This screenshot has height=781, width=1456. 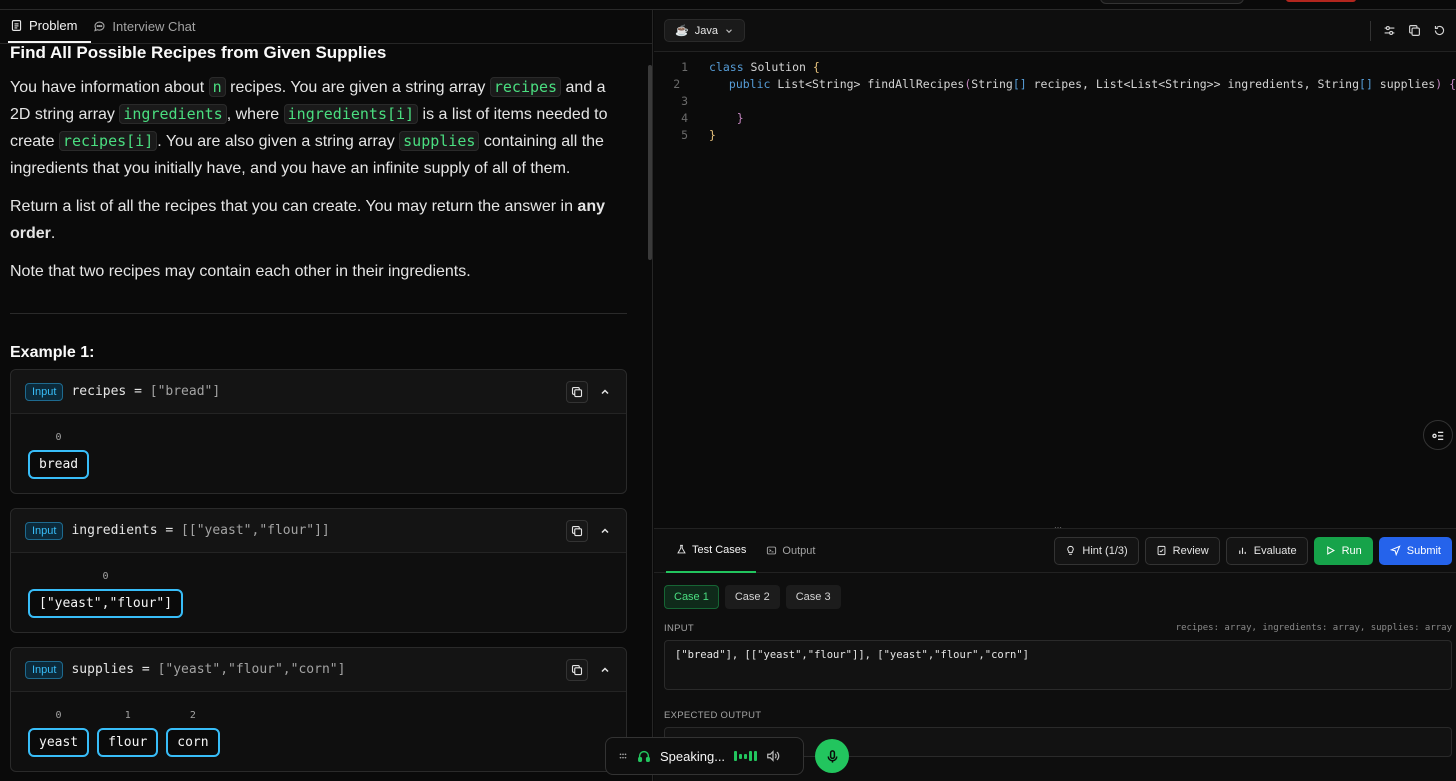 What do you see at coordinates (439, 141) in the screenshot?
I see `inline-code: supplies` at bounding box center [439, 141].